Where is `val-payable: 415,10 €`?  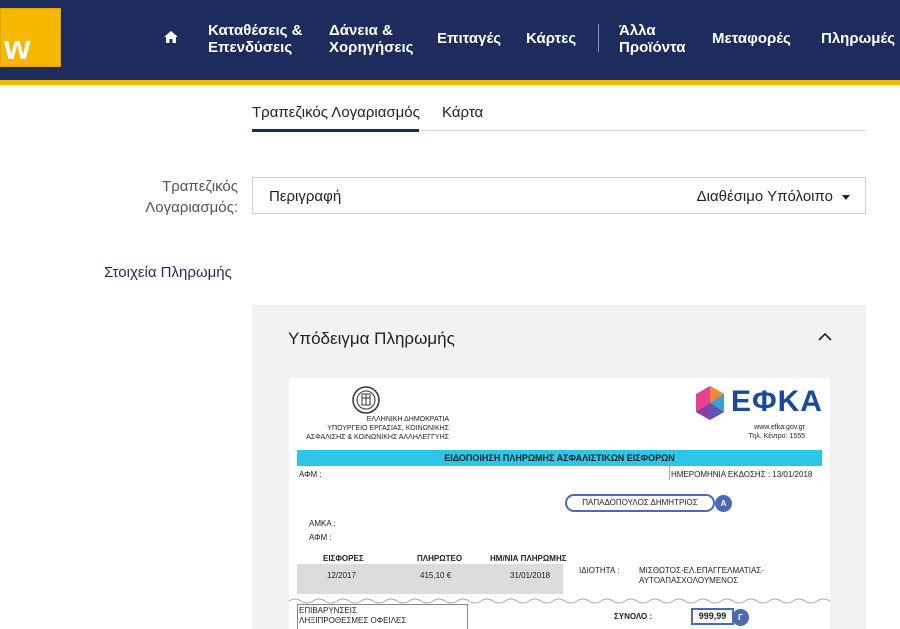
val-payable: 415,10 € is located at coordinates (436, 575).